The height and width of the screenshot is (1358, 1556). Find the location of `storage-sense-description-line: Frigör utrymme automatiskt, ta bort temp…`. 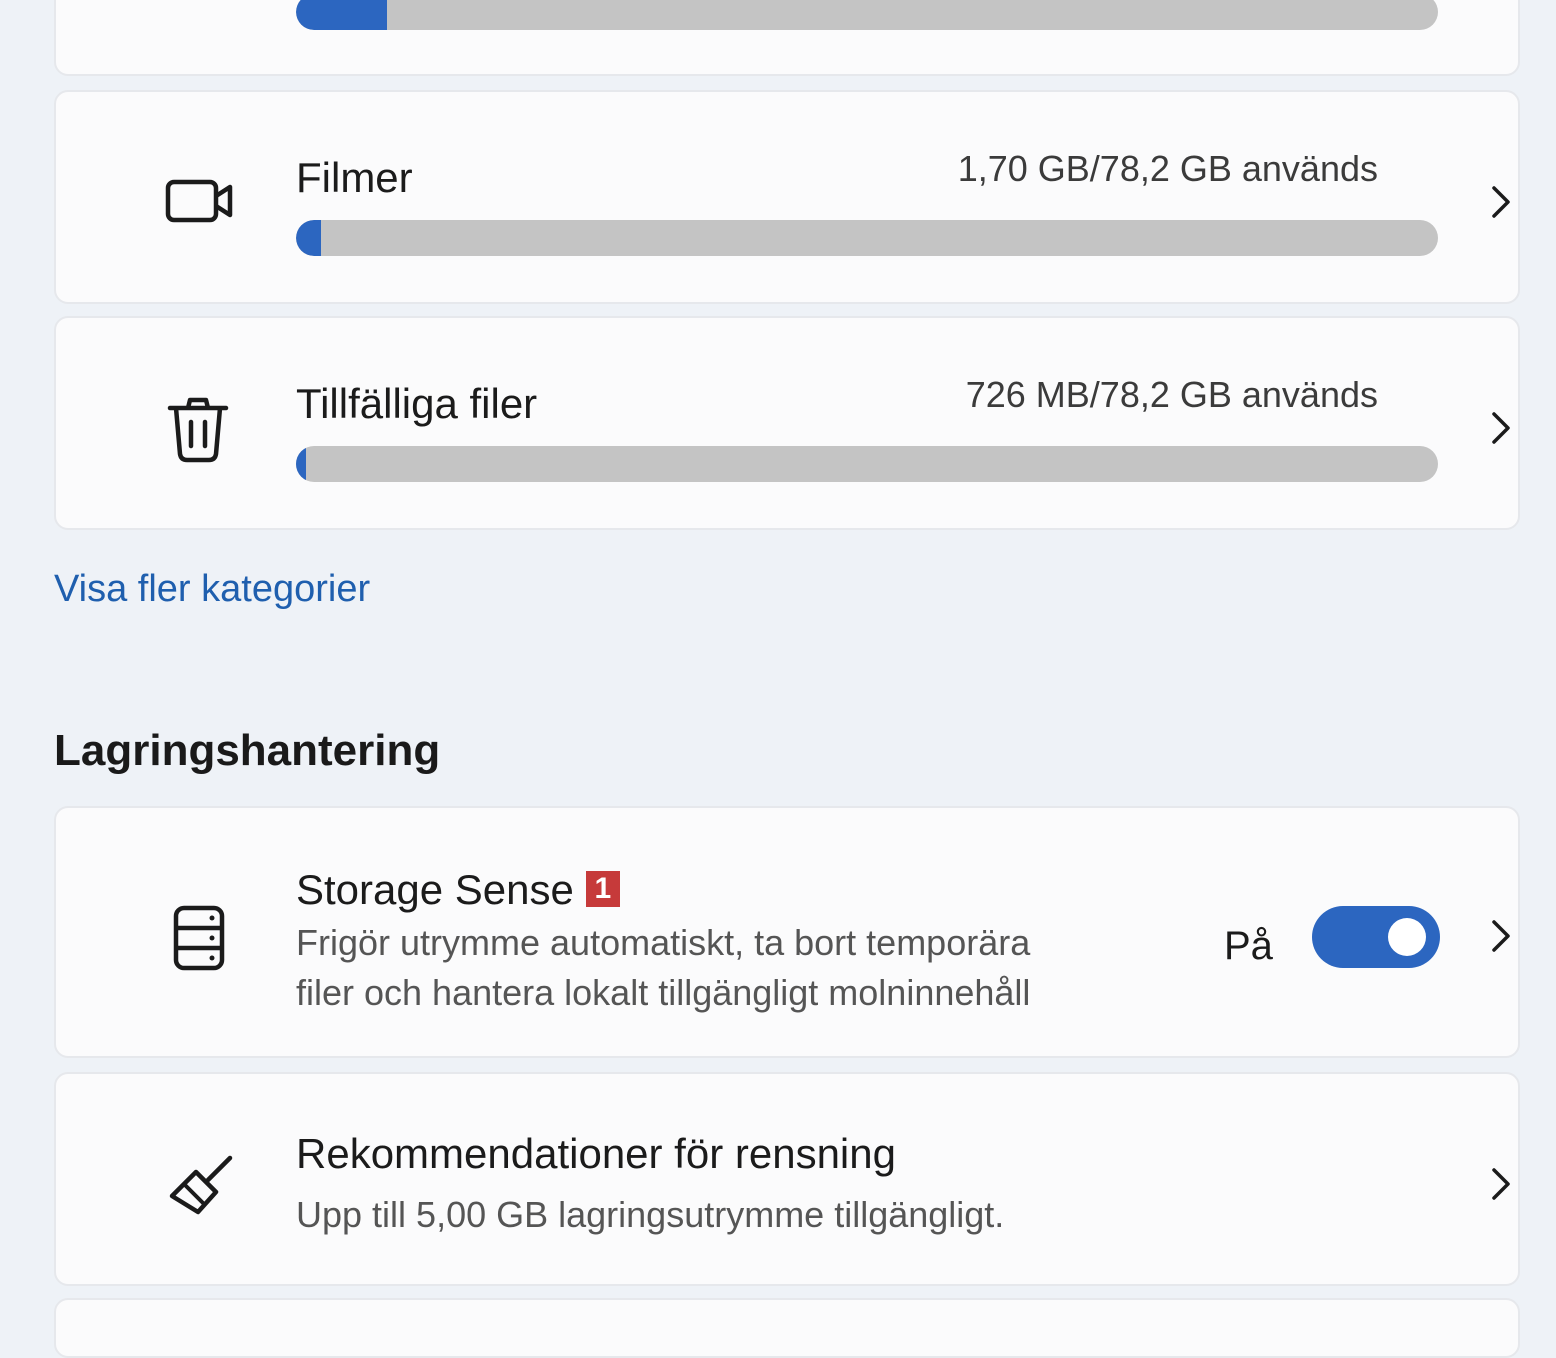

storage-sense-description-line: Frigör utrymme automatiskt, ta bort temp… is located at coordinates (663, 942).